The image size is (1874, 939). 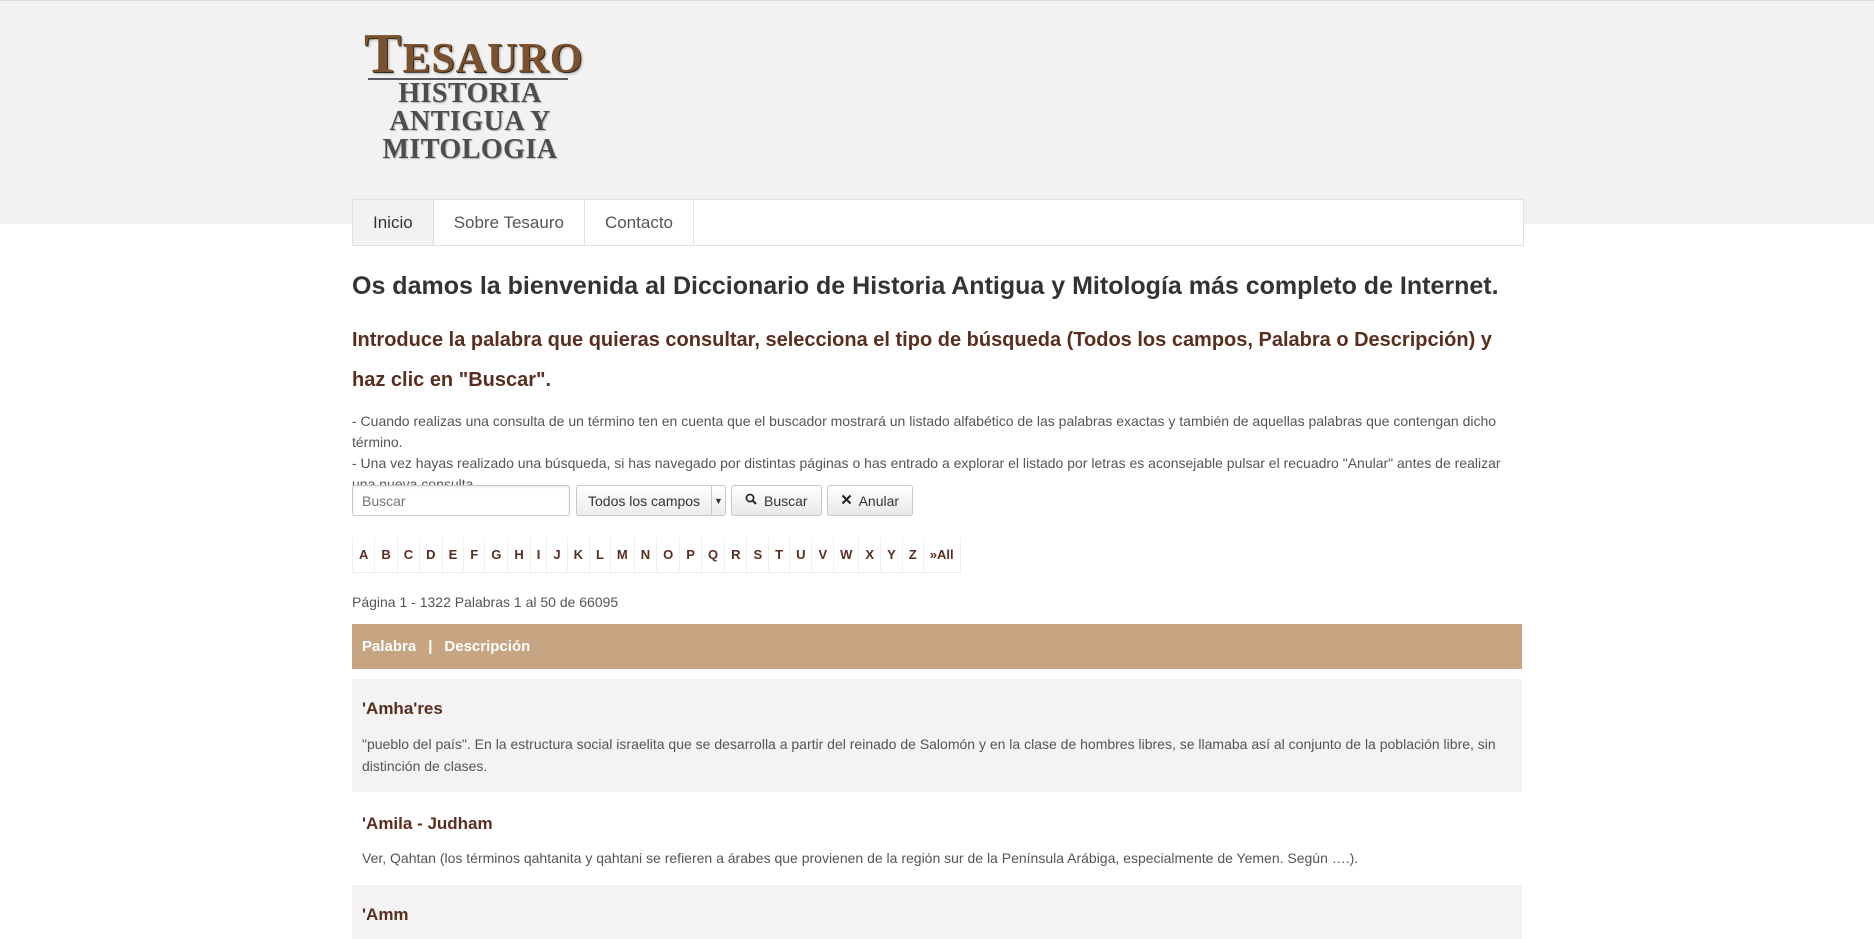 What do you see at coordinates (389, 646) in the screenshot?
I see `column-header-word: Palabra` at bounding box center [389, 646].